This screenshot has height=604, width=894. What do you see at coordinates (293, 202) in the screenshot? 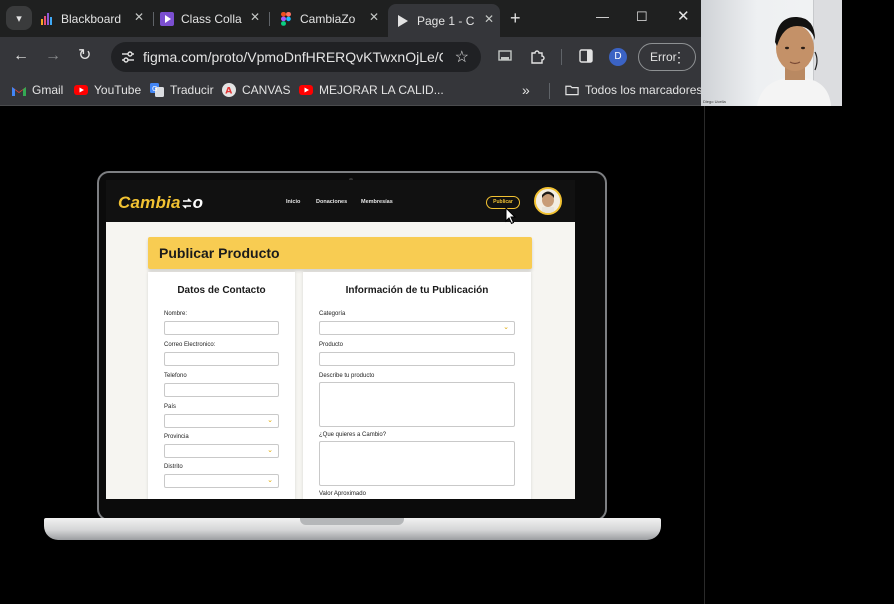
I see `nav-inicio: Inicio` at bounding box center [293, 202].